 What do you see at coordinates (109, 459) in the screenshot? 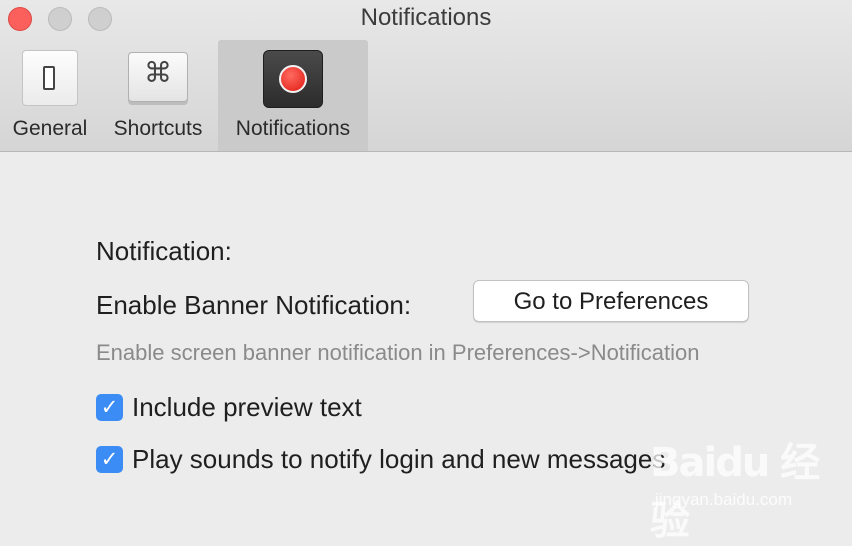
I see `play-sounds-checkbox: ✓` at bounding box center [109, 459].